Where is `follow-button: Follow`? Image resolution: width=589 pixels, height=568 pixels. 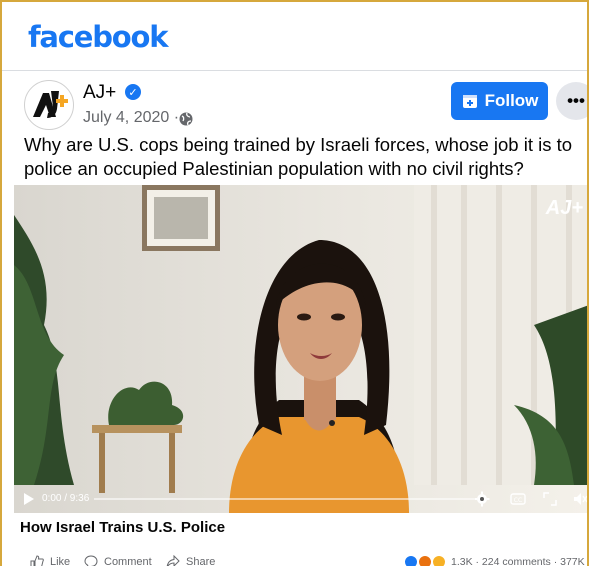 follow-button: Follow is located at coordinates (499, 101).